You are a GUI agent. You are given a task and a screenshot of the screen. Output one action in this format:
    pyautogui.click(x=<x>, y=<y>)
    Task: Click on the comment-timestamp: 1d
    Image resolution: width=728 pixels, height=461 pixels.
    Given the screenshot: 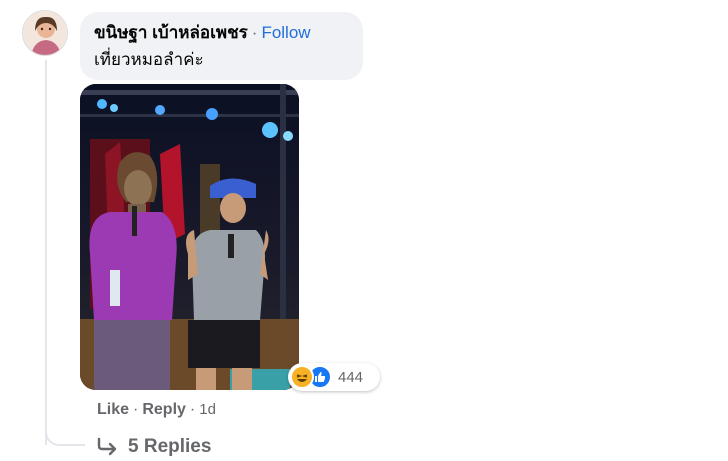 What is the action you would take?
    pyautogui.click(x=207, y=409)
    